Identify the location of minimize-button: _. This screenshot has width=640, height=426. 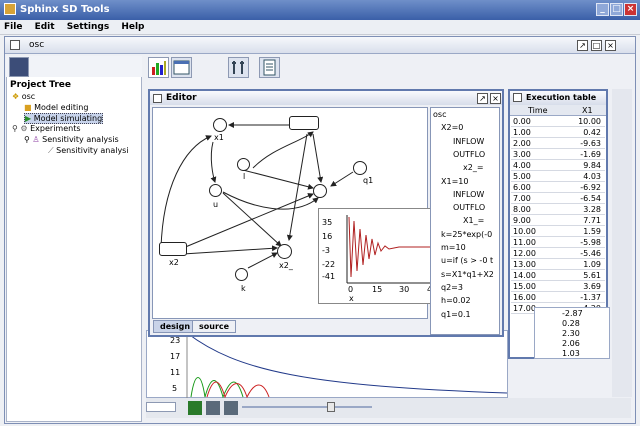
(602, 9).